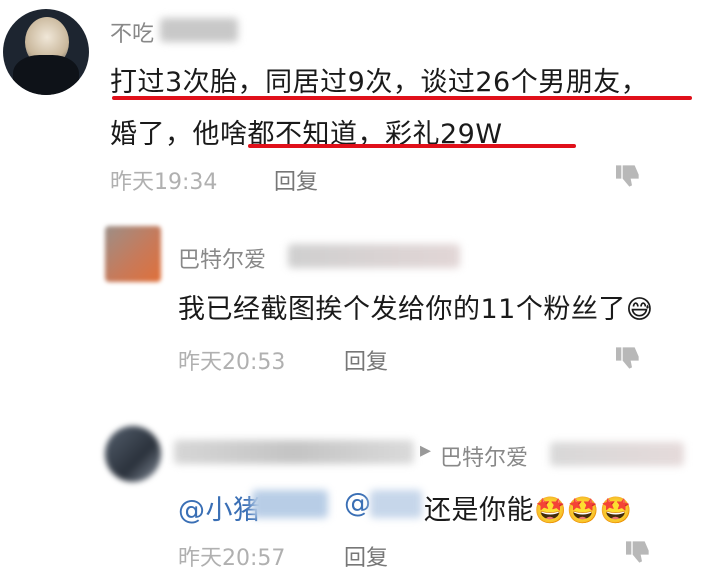 The width and height of the screenshot is (701, 572). I want to click on timestamp: 昨天20:57, so click(232, 558).